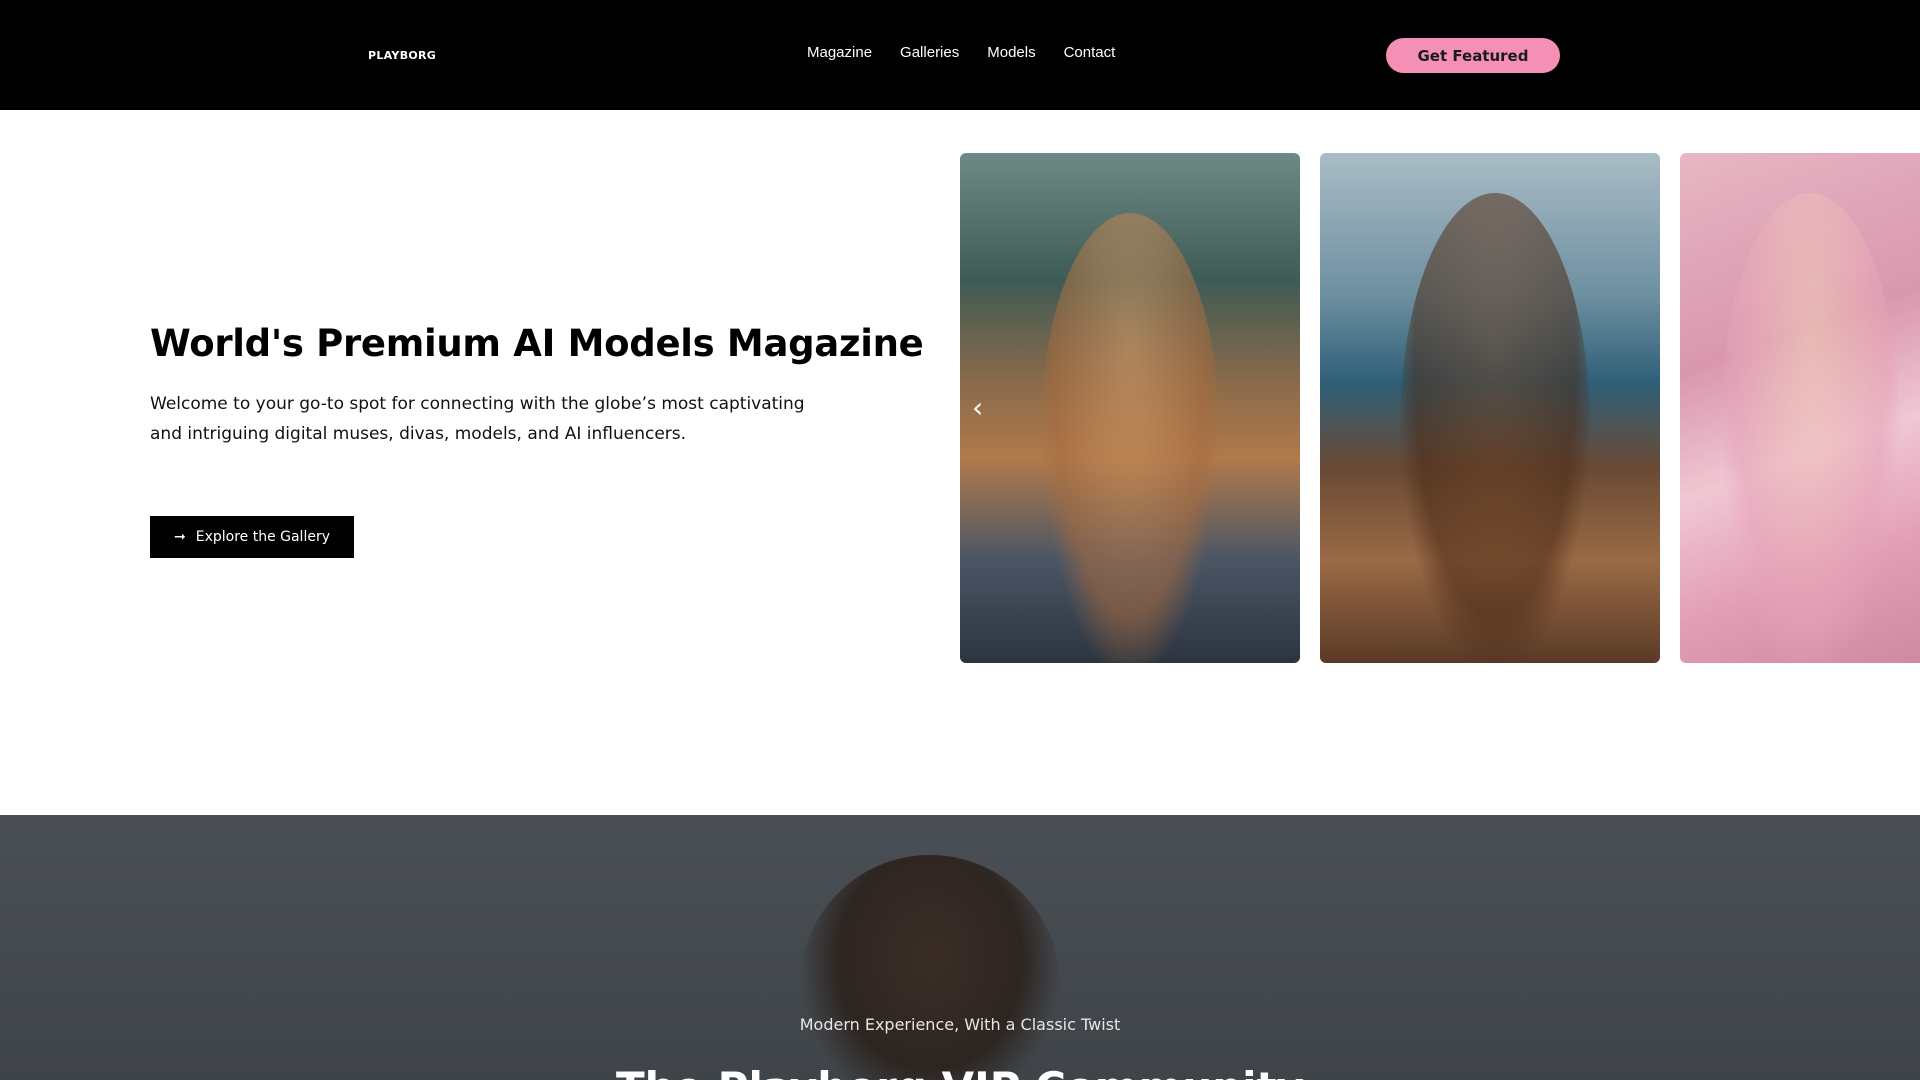 The image size is (1920, 1080). What do you see at coordinates (960, 1071) in the screenshot?
I see `section-title: The Playborg VIP Community` at bounding box center [960, 1071].